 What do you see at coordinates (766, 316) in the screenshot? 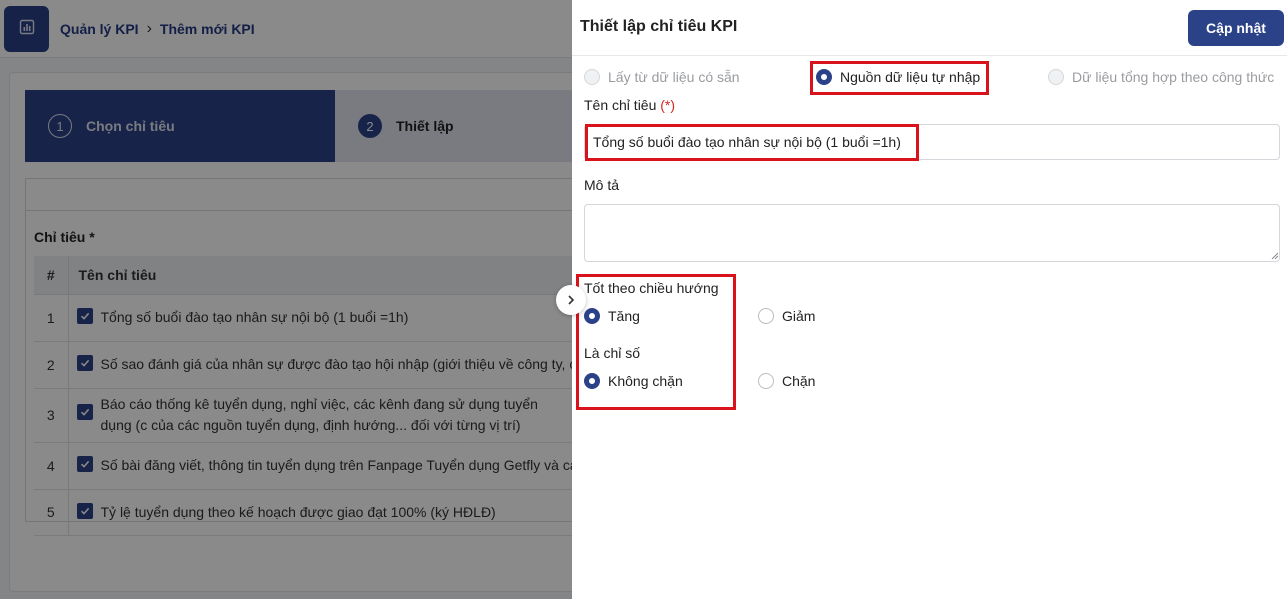
I see `radio-decrease` at bounding box center [766, 316].